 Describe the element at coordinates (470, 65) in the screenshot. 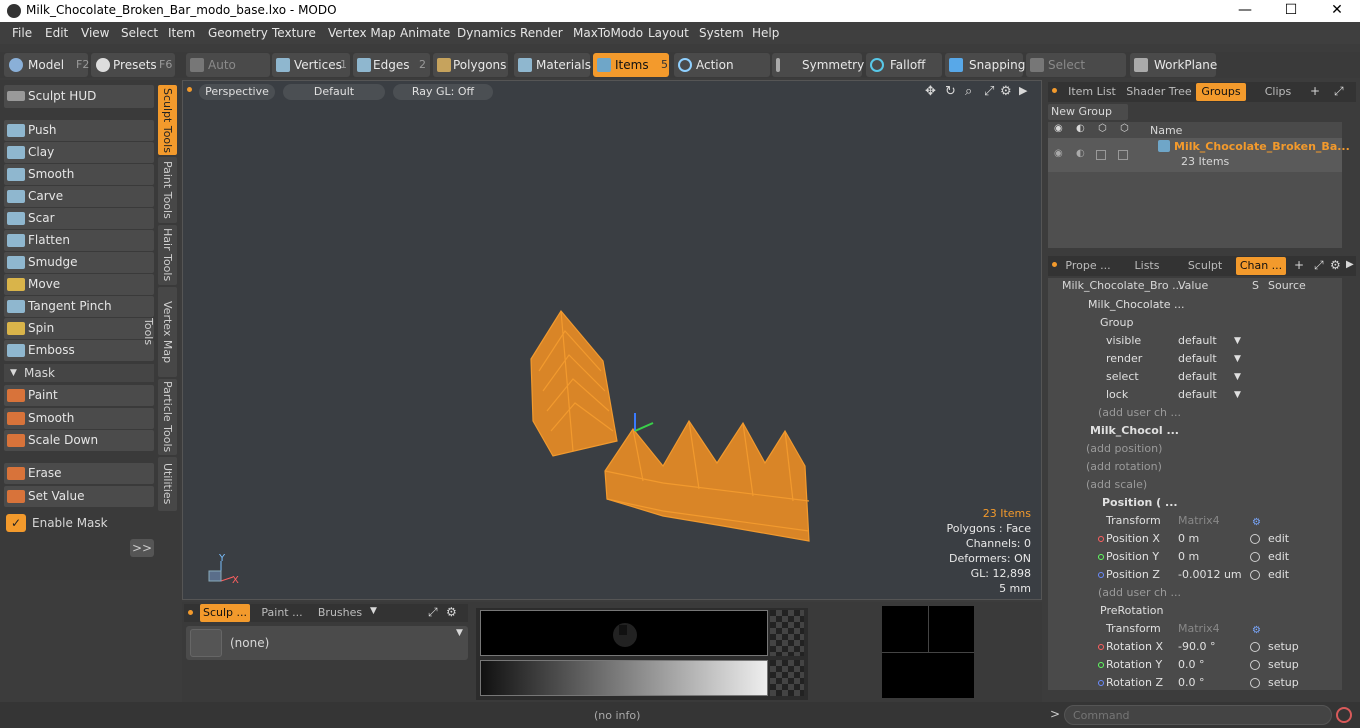

I see `polygons-button: Polygons` at that location.